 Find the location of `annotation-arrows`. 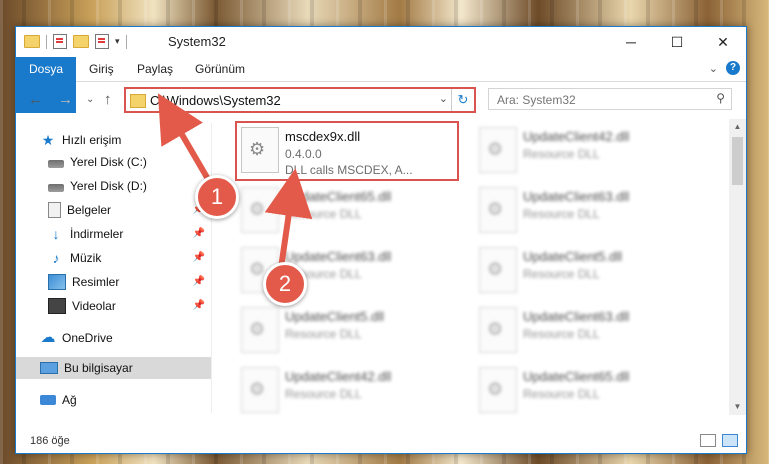

annotation-arrows is located at coordinates (235, 181).